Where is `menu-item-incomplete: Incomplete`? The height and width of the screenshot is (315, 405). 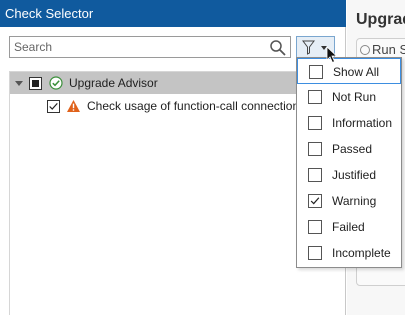
menu-item-incomplete: Incomplete is located at coordinates (349, 253).